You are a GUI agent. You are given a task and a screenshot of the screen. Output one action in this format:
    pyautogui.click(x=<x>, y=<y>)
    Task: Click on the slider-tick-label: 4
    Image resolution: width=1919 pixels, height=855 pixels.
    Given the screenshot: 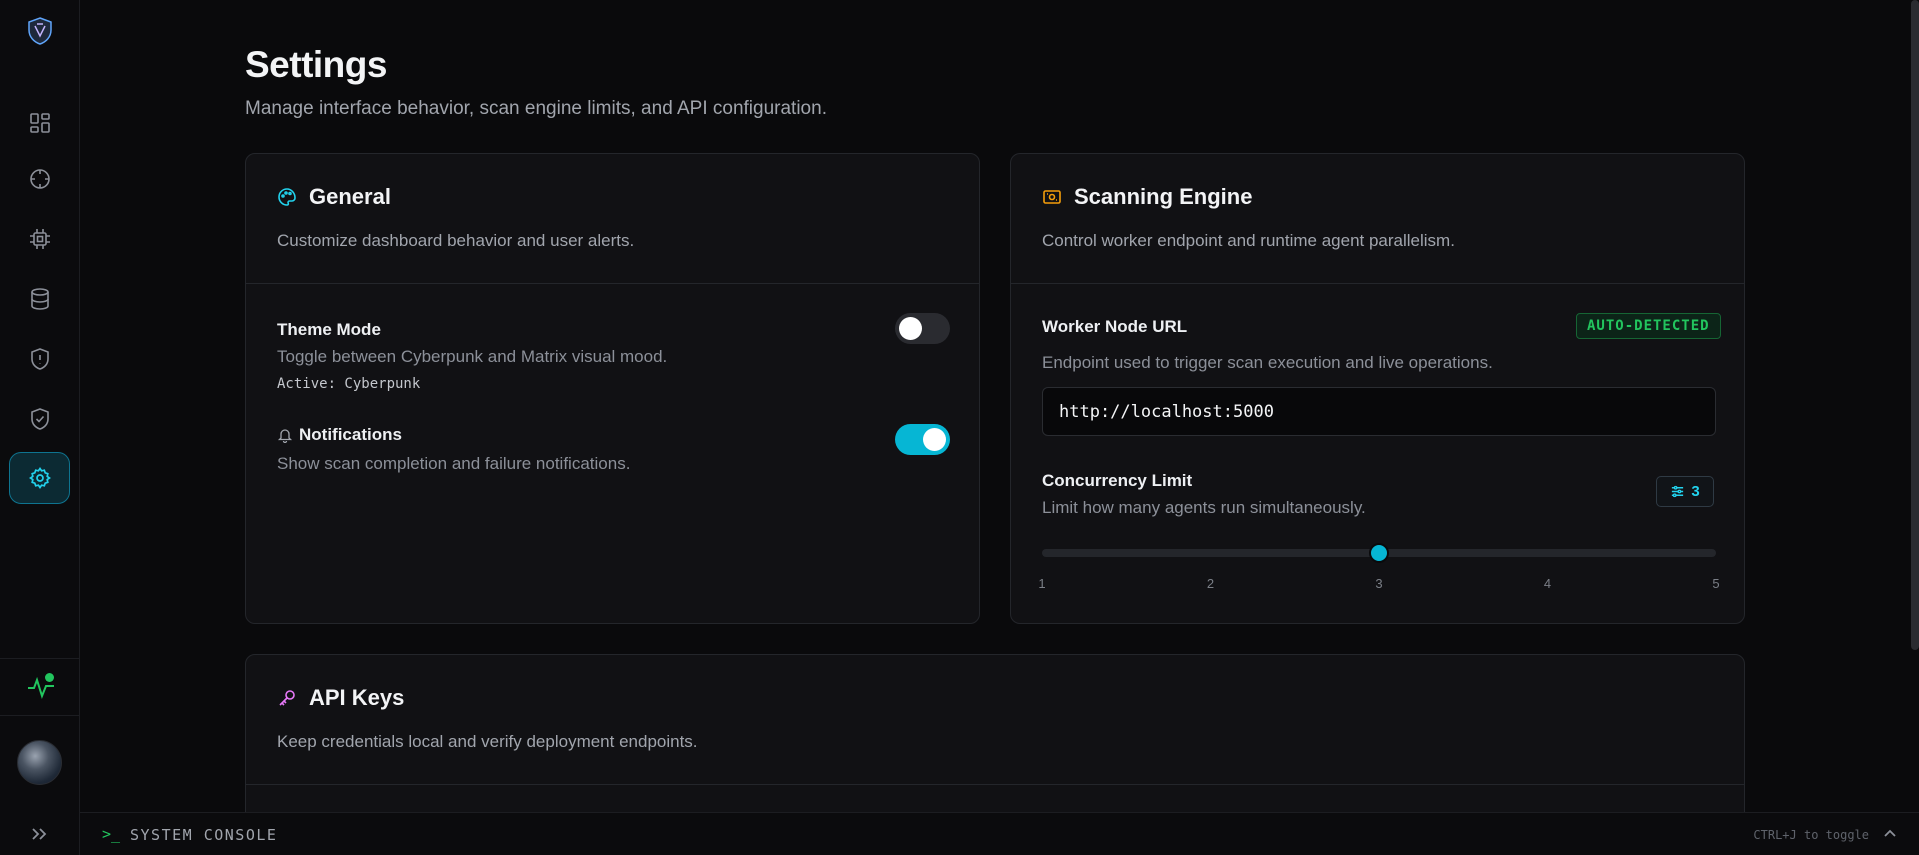 What is the action you would take?
    pyautogui.click(x=1547, y=583)
    